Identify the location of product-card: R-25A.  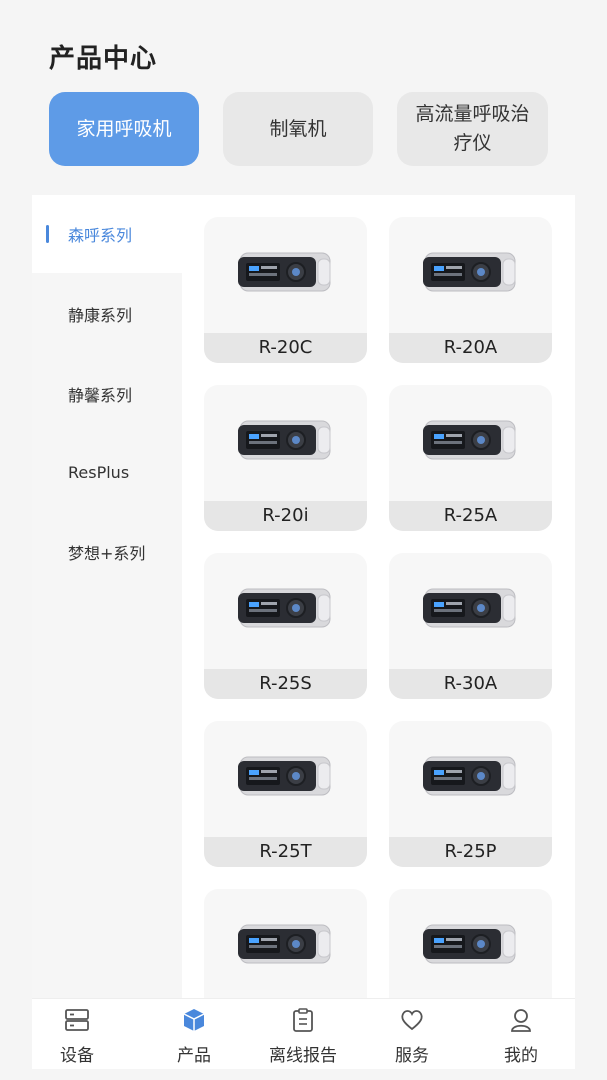
(470, 458).